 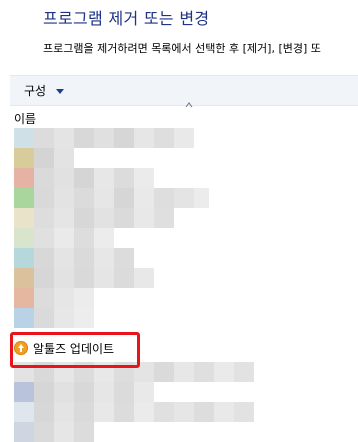 What do you see at coordinates (126, 18) in the screenshot?
I see `page-title: 프로그램 제거 또는 변경` at bounding box center [126, 18].